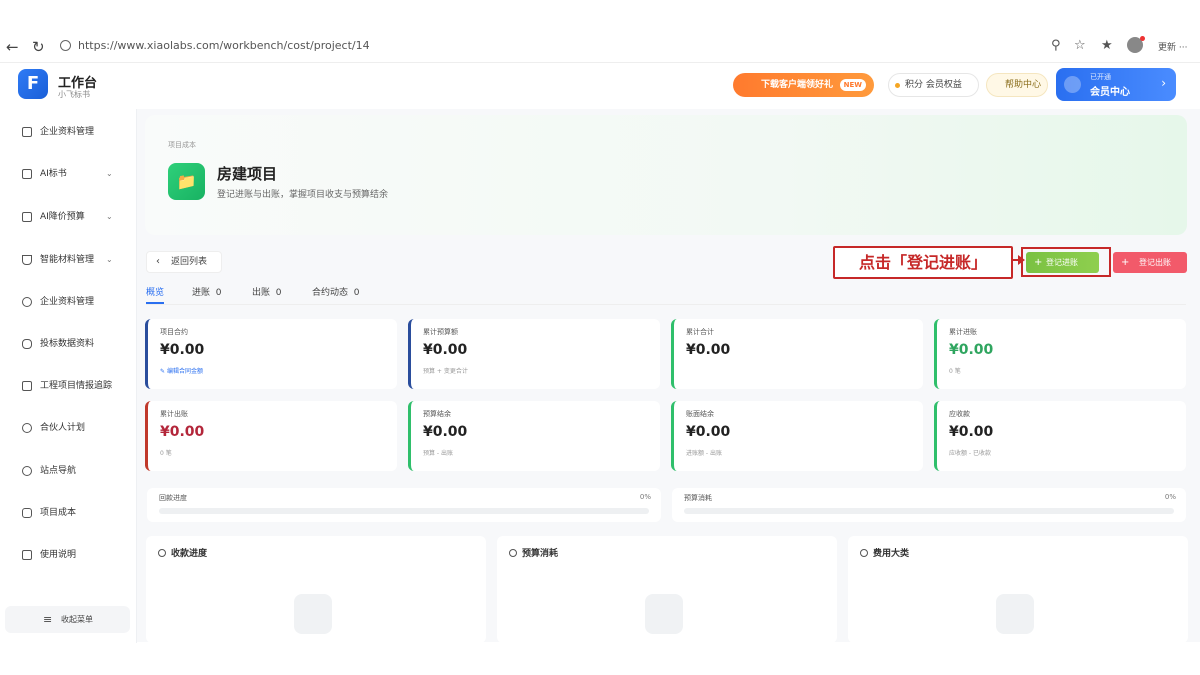 The image size is (1200, 675). Describe the element at coordinates (1110, 92) in the screenshot. I see `member-label: 会员中心` at that location.